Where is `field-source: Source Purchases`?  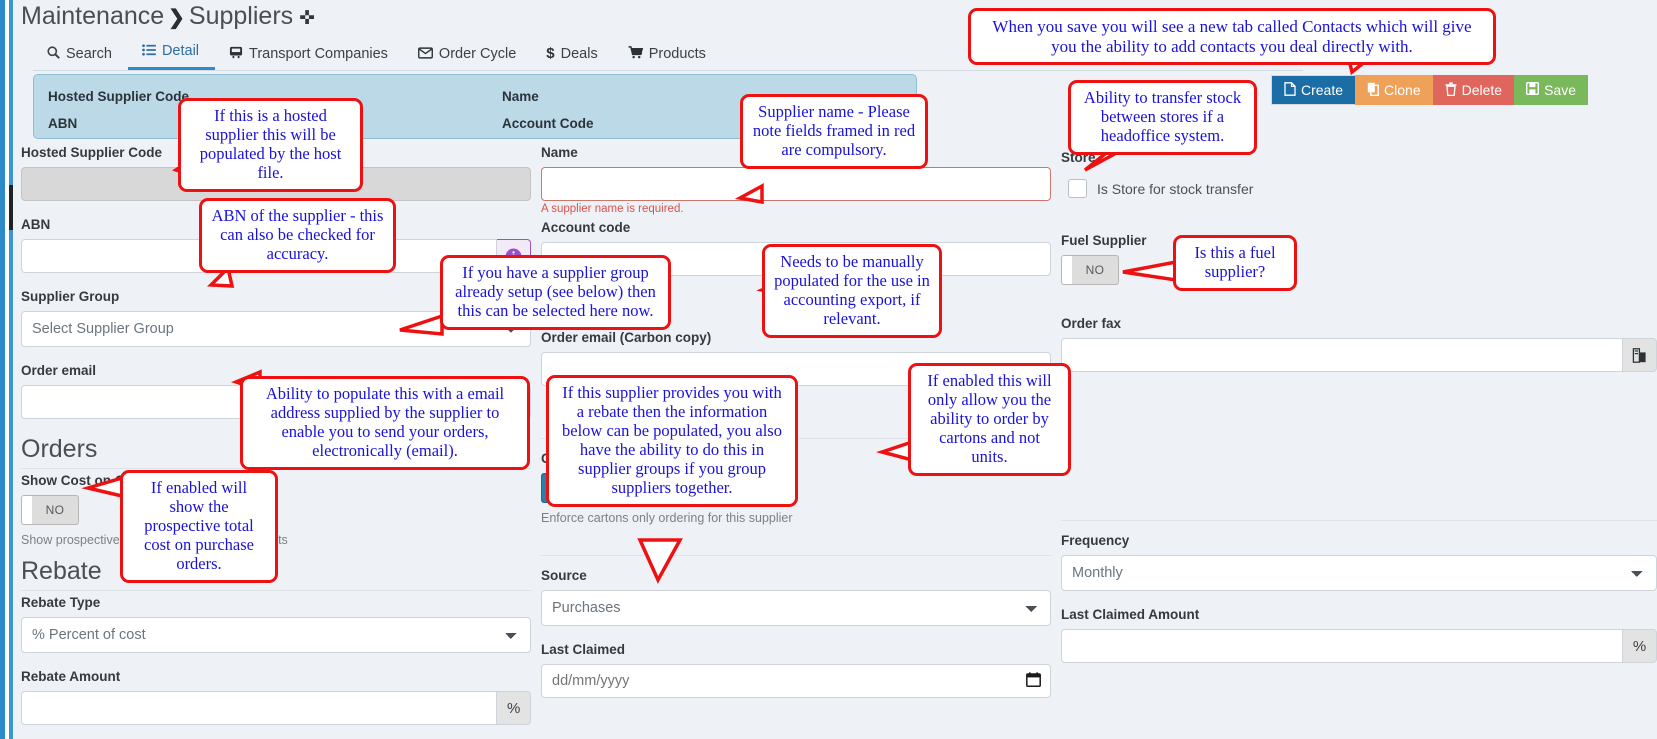 field-source: Source Purchases is located at coordinates (796, 597).